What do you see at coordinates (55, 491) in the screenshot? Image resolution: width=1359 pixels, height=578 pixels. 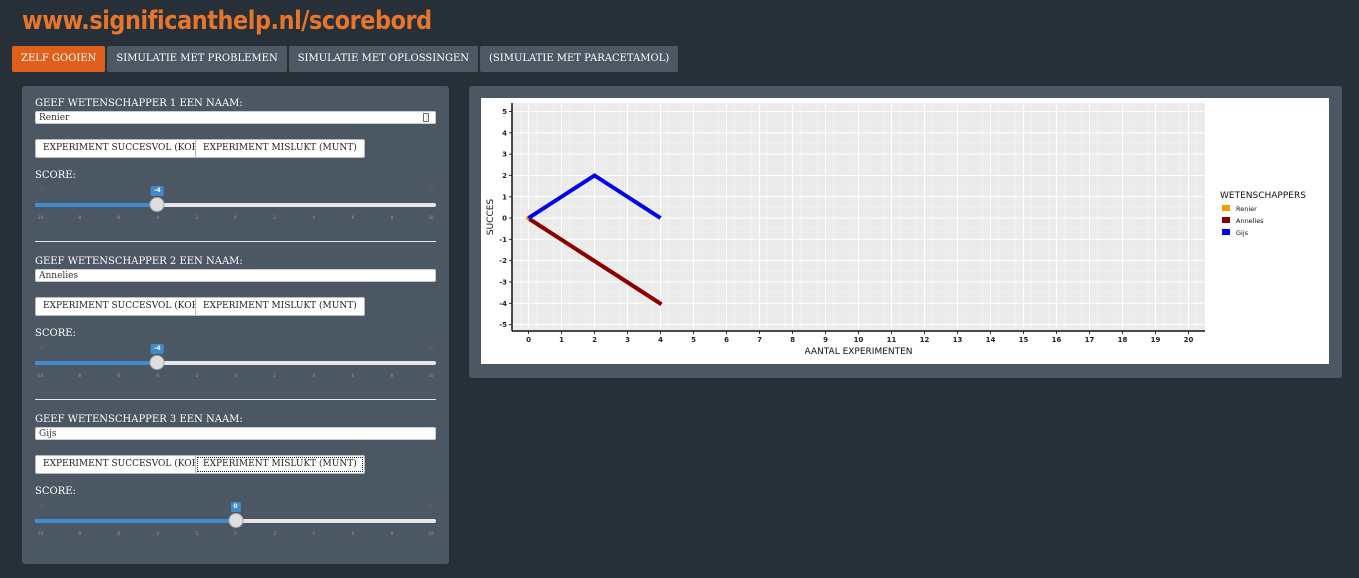 I see `scientist-3-score-label: SCORE:` at bounding box center [55, 491].